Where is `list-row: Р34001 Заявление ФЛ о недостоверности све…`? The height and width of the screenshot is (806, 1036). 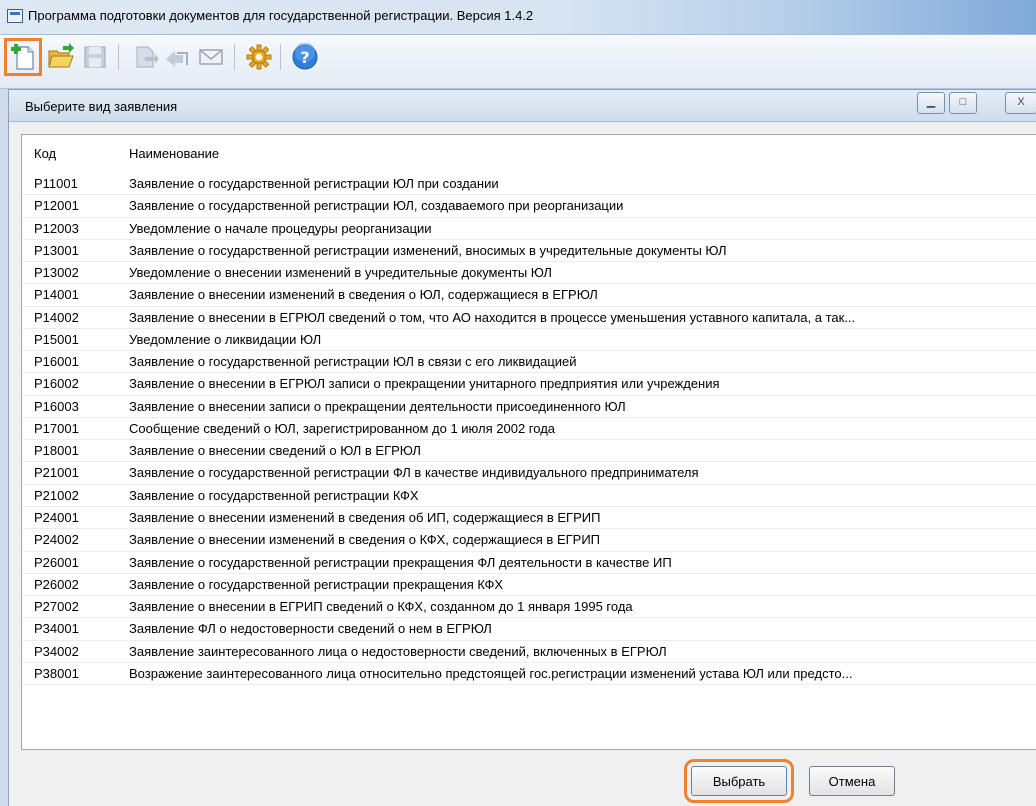
list-row: Р34001 Заявление ФЛ о недостоверности све… is located at coordinates (529, 629).